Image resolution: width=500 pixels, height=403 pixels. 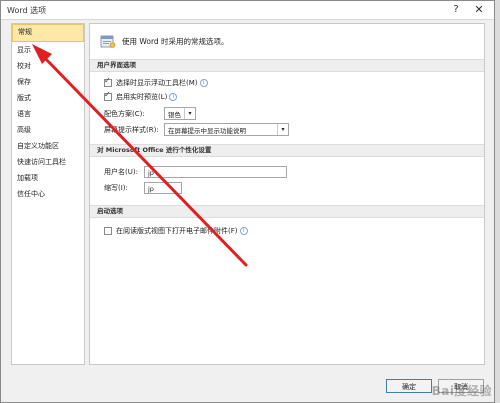 I want to click on screentip-style-select: 在屏幕提示中显示功能说明 ▾, so click(x=226, y=129).